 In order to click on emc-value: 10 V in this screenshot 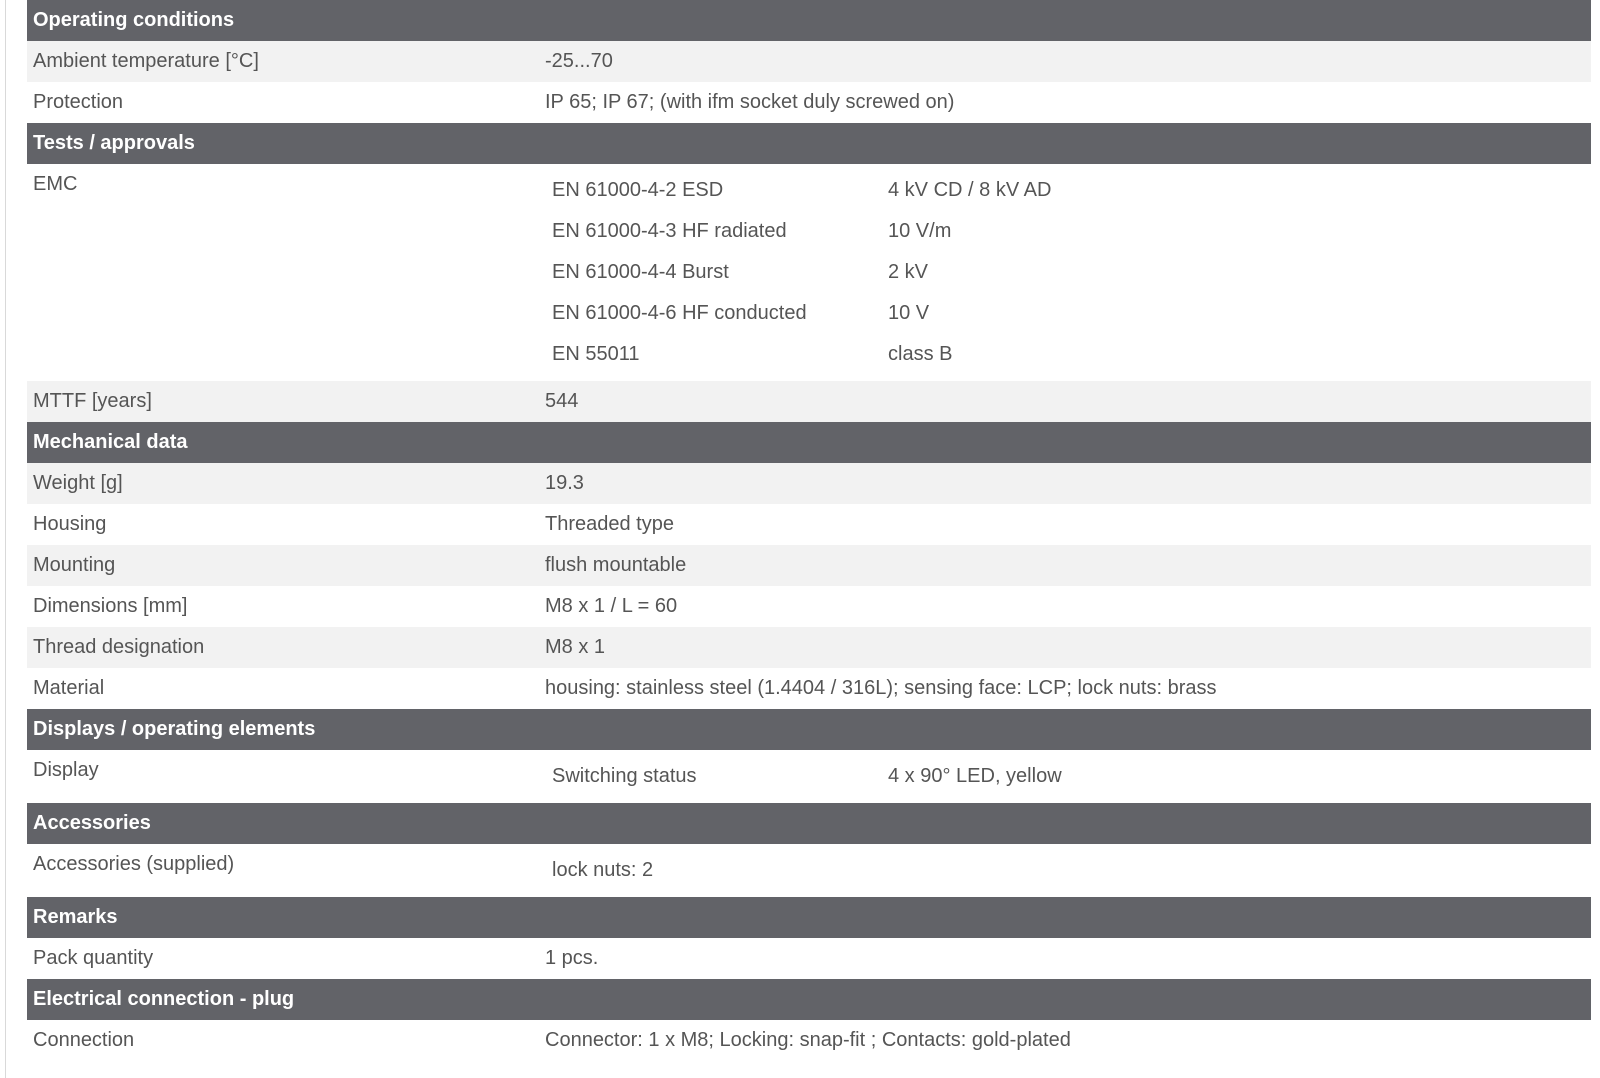, I will do `click(909, 313)`.